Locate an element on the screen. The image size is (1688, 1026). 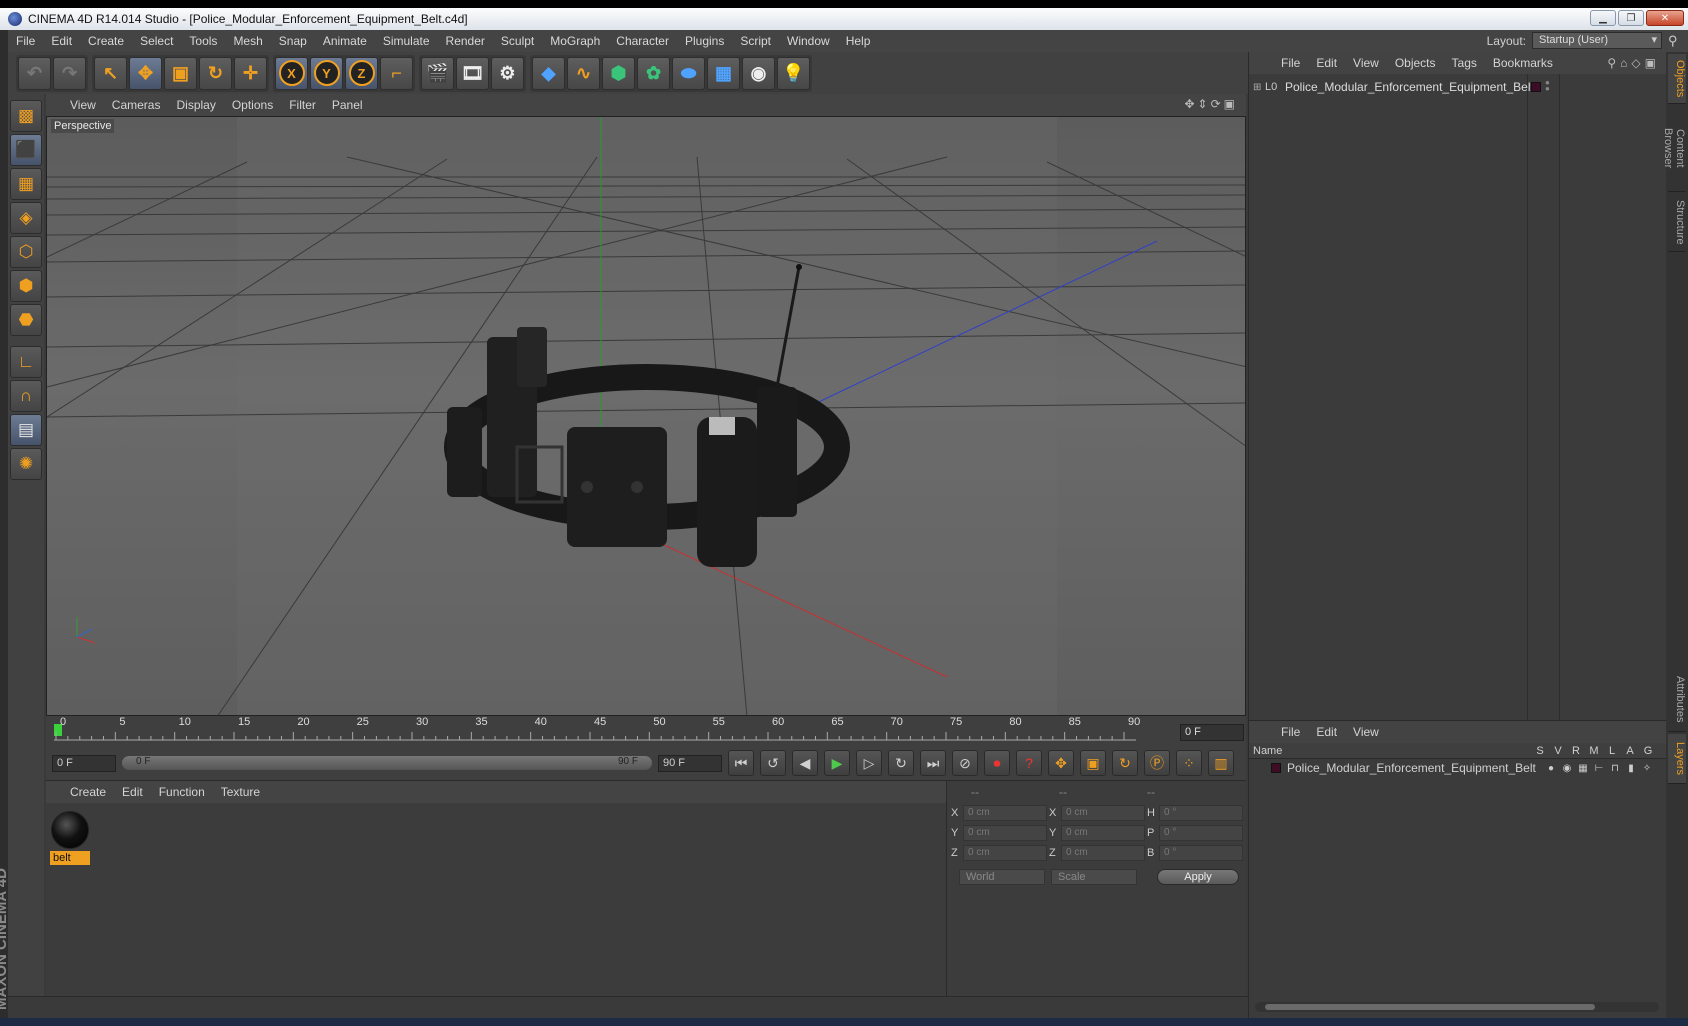
animation-icon: ▮ is located at coordinates (1631, 768).